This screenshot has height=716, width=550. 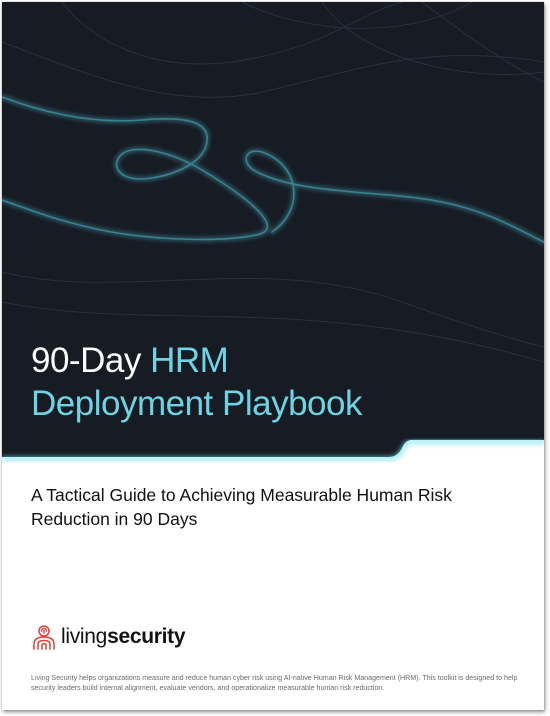 I want to click on logo-word-regular: living, so click(x=84, y=636).